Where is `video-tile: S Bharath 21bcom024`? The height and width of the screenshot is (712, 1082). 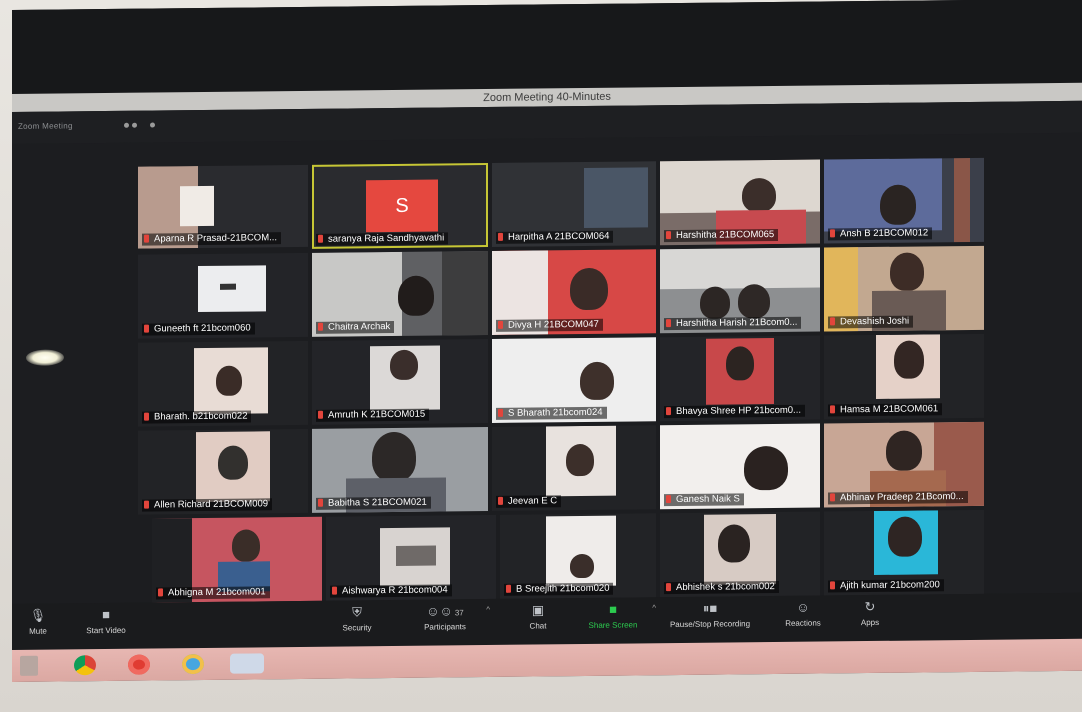
video-tile: S Bharath 21bcom024 is located at coordinates (574, 380).